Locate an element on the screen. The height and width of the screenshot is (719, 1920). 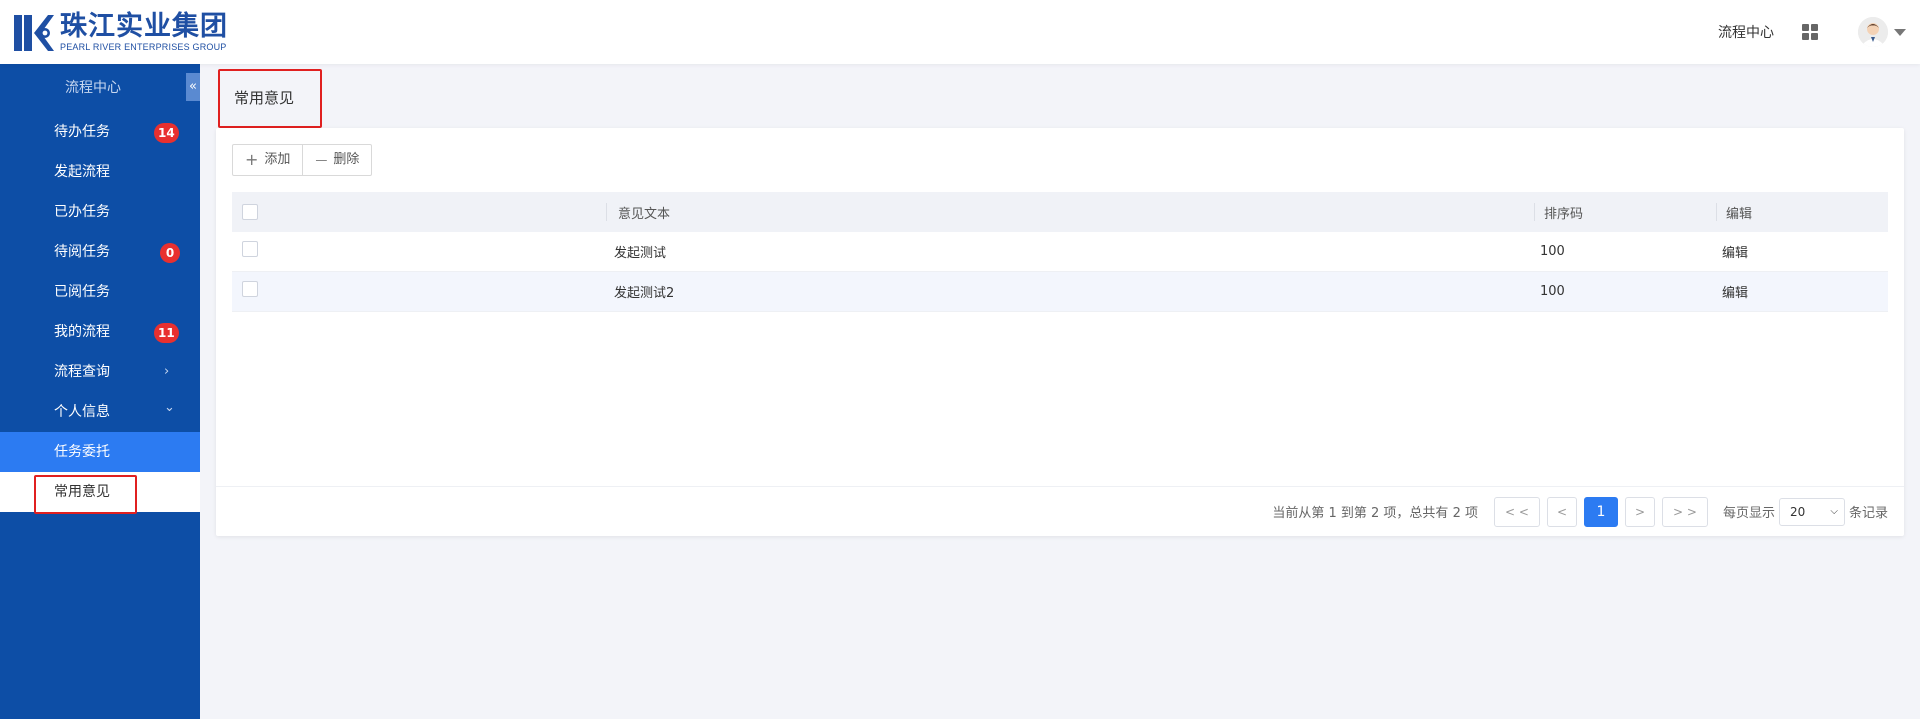
sidebar-item-start-process: 发起流程 is located at coordinates (100, 172).